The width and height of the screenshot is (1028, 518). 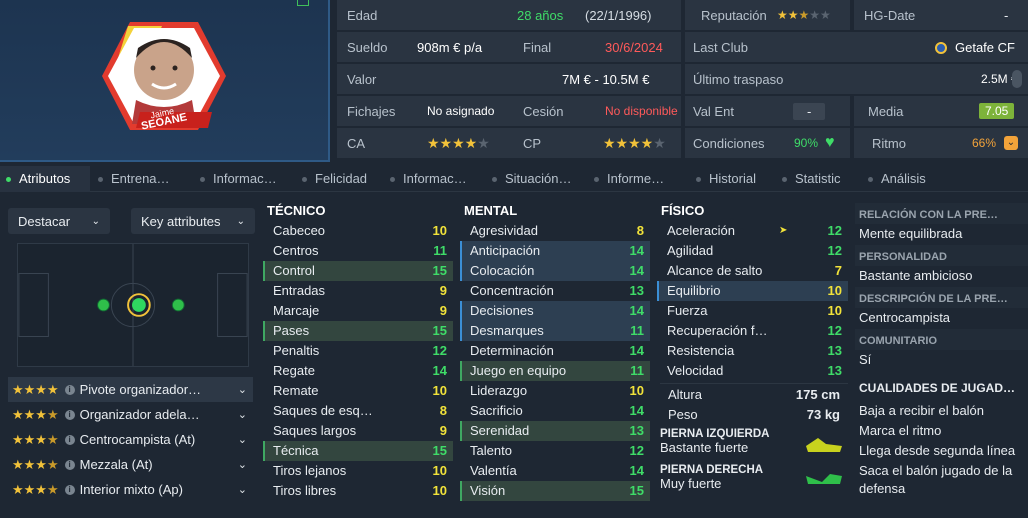 I want to click on attr-row: Serenidad 13, so click(x=555, y=431).